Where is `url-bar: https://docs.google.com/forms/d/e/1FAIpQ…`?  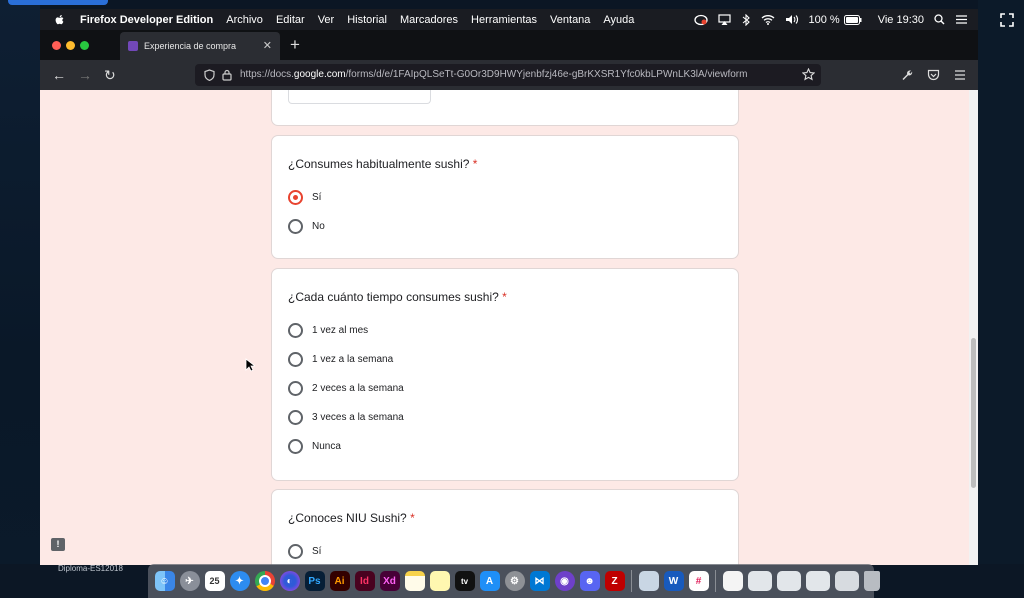 url-bar: https://docs.google.com/forms/d/e/1FAIpQ… is located at coordinates (508, 75).